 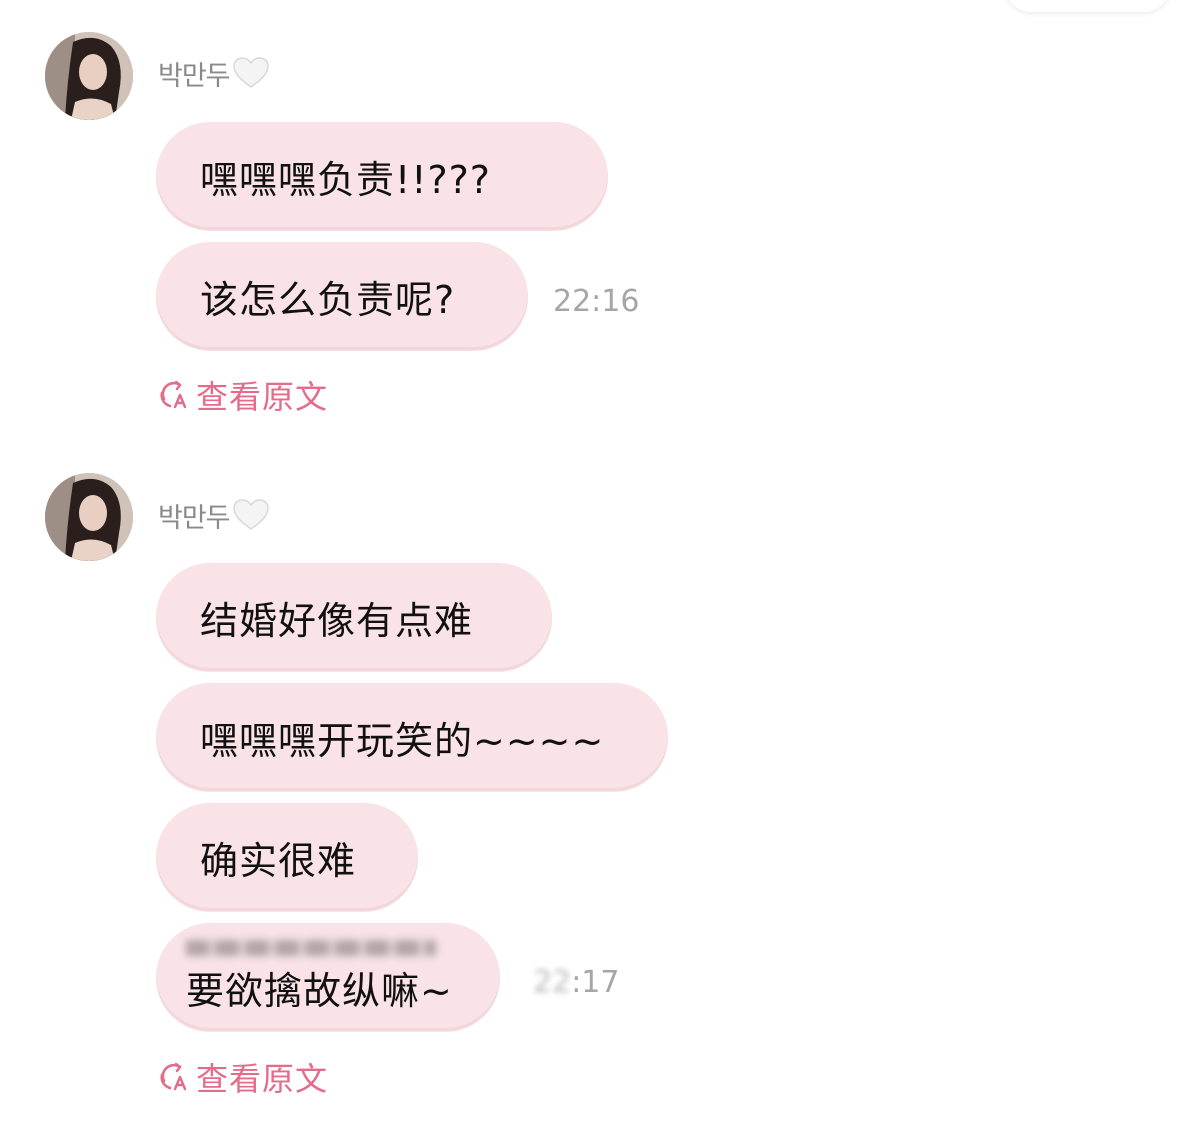 I want to click on message-bubble: 要欲擒故纵嘛~, so click(x=328, y=977).